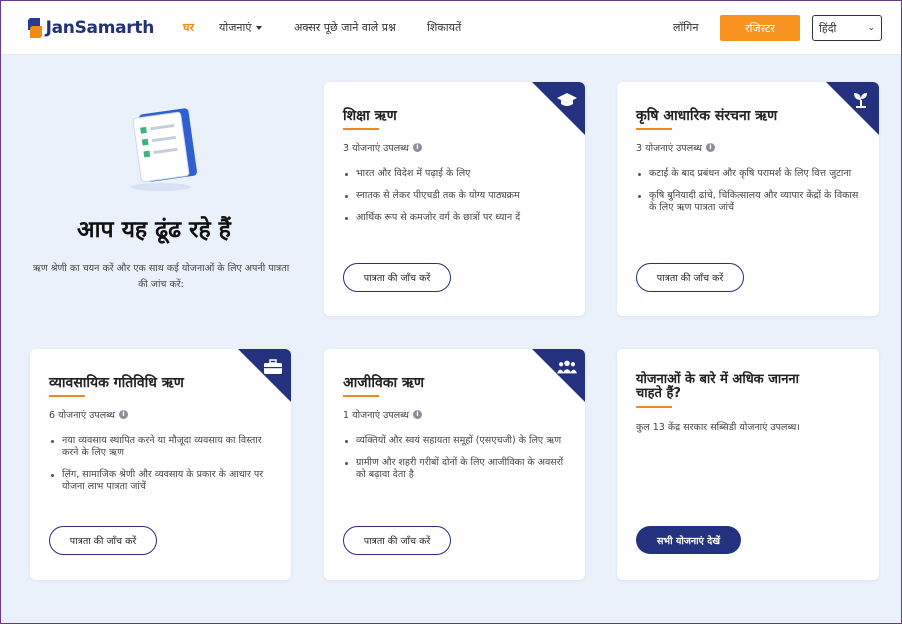 The width and height of the screenshot is (902, 624). What do you see at coordinates (116, 383) in the screenshot?
I see `card-title: व्यावसायिक गतिविधि ऋण` at bounding box center [116, 383].